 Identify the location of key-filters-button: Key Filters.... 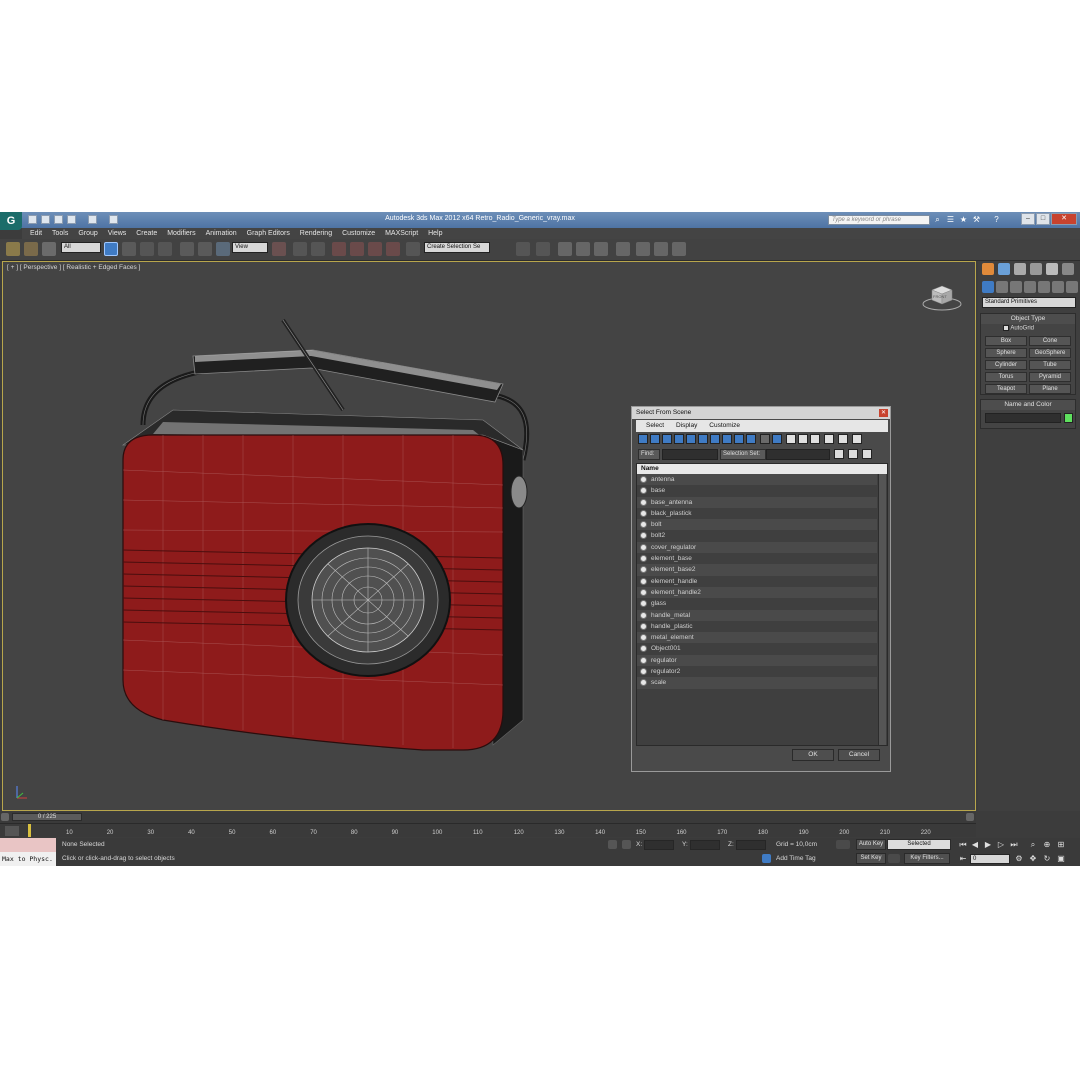
(927, 858).